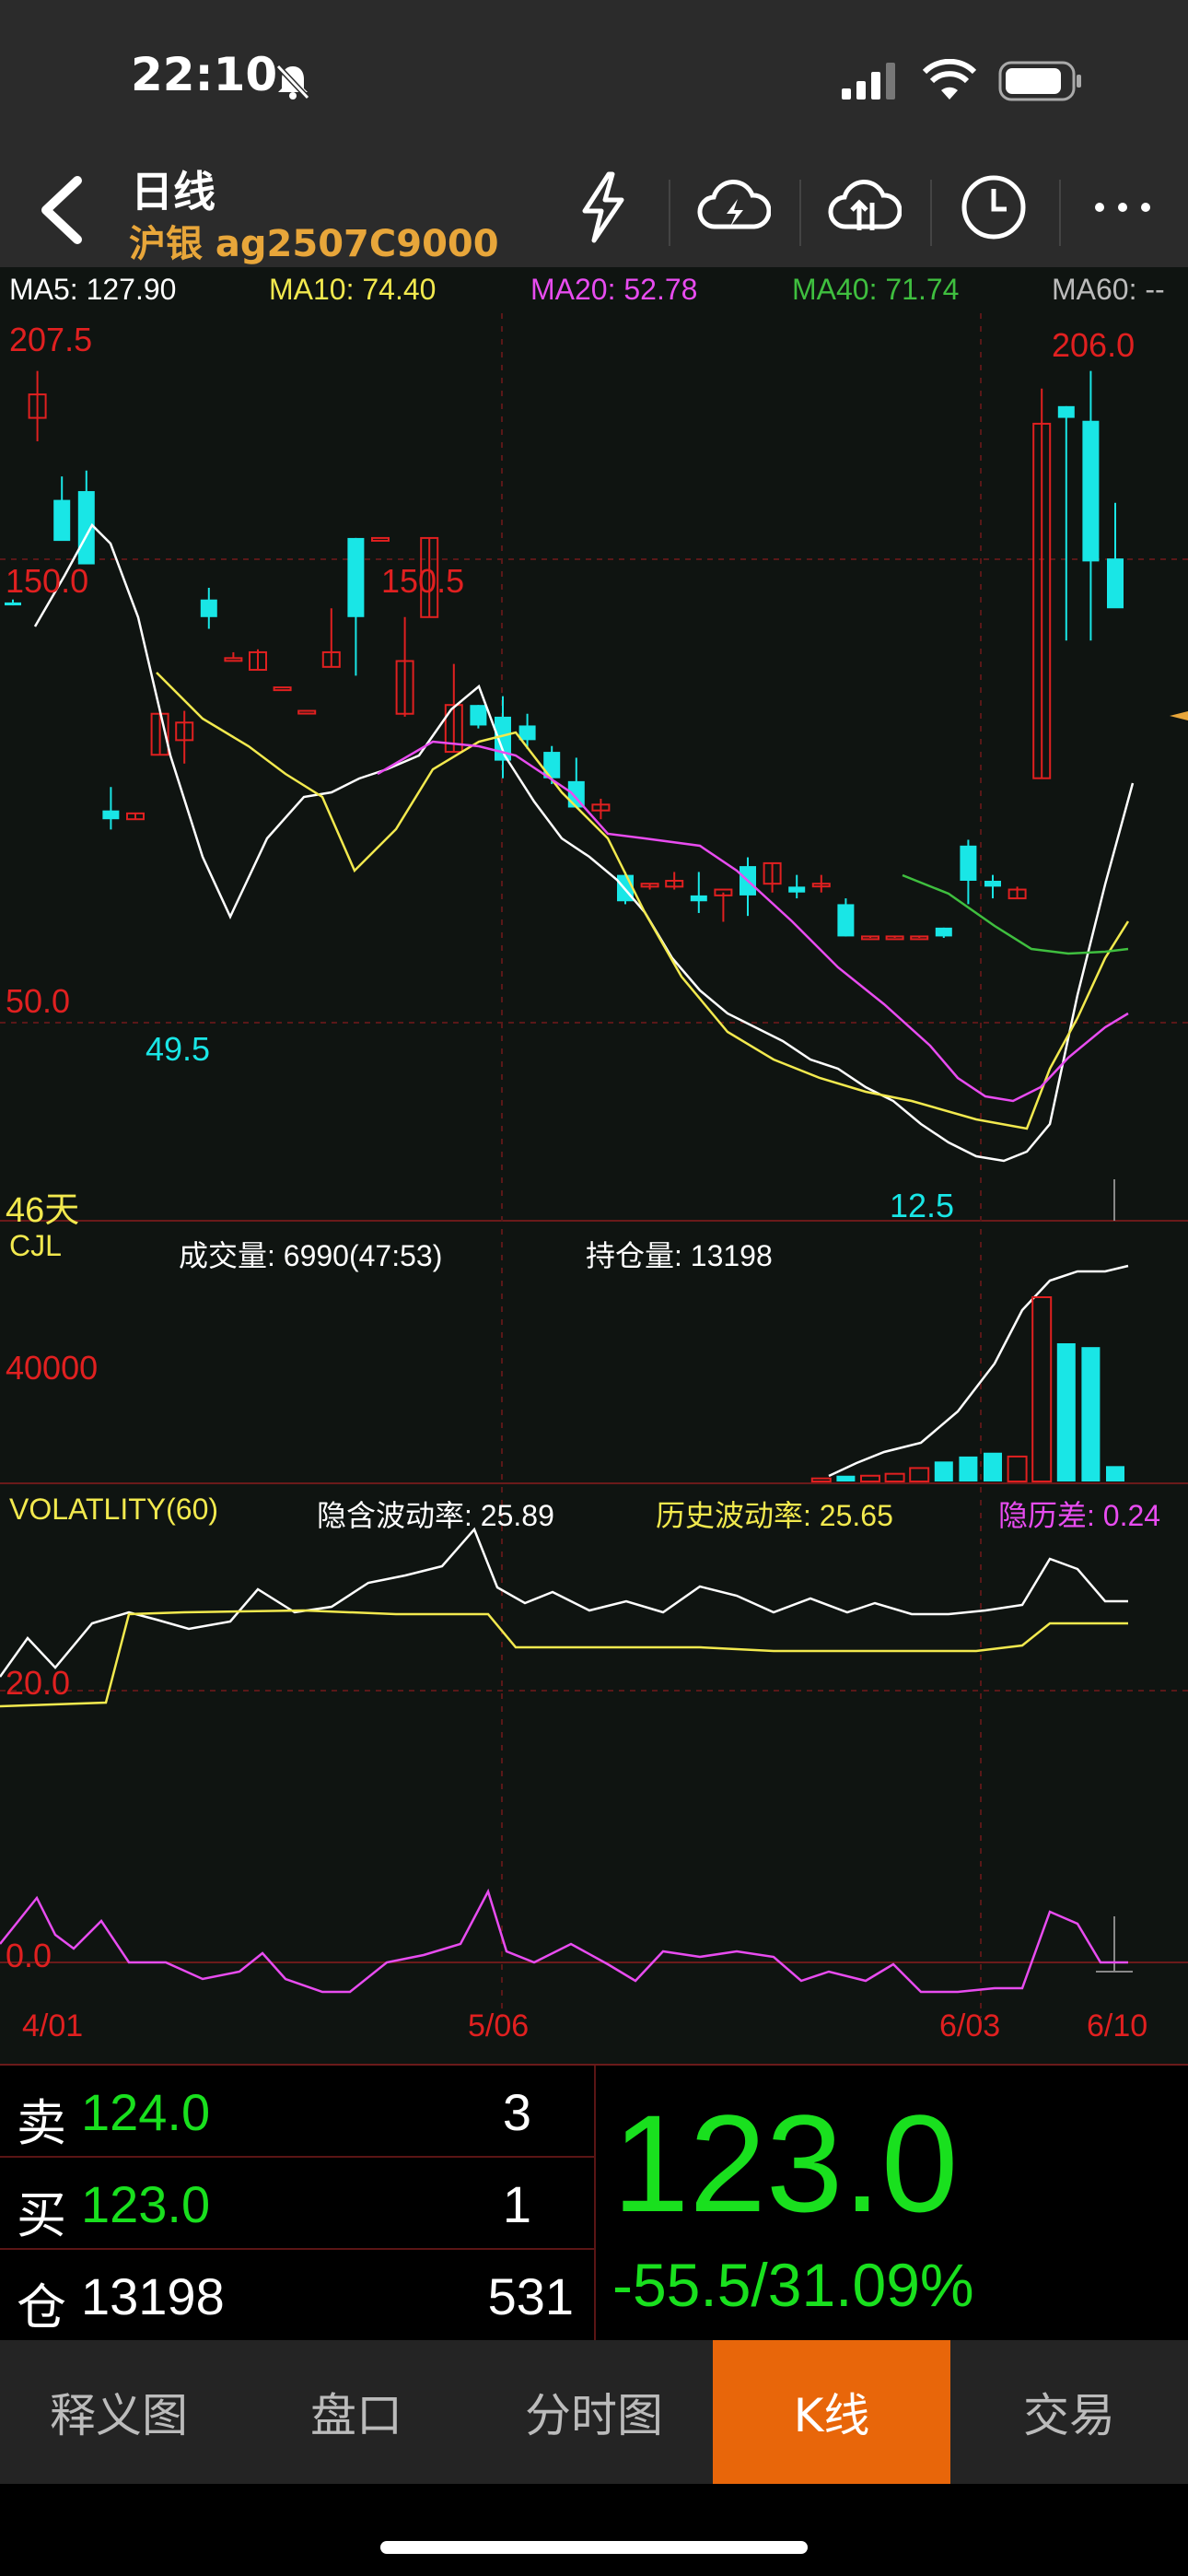 Image resolution: width=1188 pixels, height=2576 pixels. What do you see at coordinates (53, 2025) in the screenshot?
I see `date-label-start: 4/01` at bounding box center [53, 2025].